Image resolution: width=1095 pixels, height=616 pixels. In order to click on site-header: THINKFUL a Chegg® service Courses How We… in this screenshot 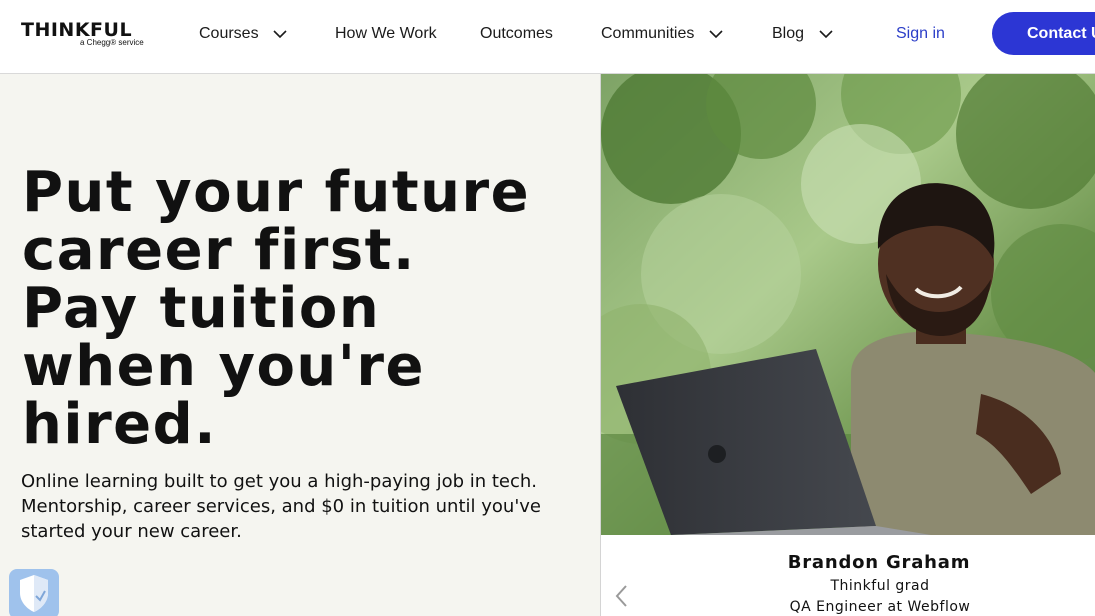, I will do `click(547, 37)`.